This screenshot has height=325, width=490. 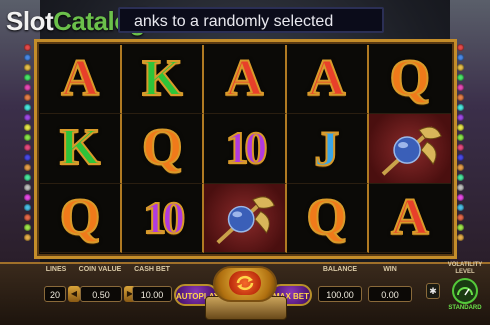 What do you see at coordinates (390, 294) in the screenshot?
I see `win-value: 0.00` at bounding box center [390, 294].